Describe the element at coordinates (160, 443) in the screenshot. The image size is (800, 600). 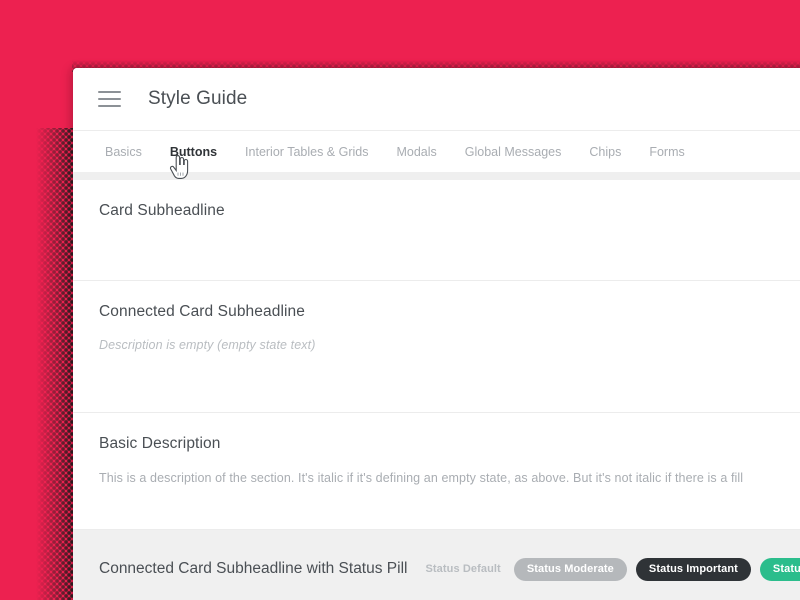
I see `basic-description-subheadline: Basic Description` at that location.